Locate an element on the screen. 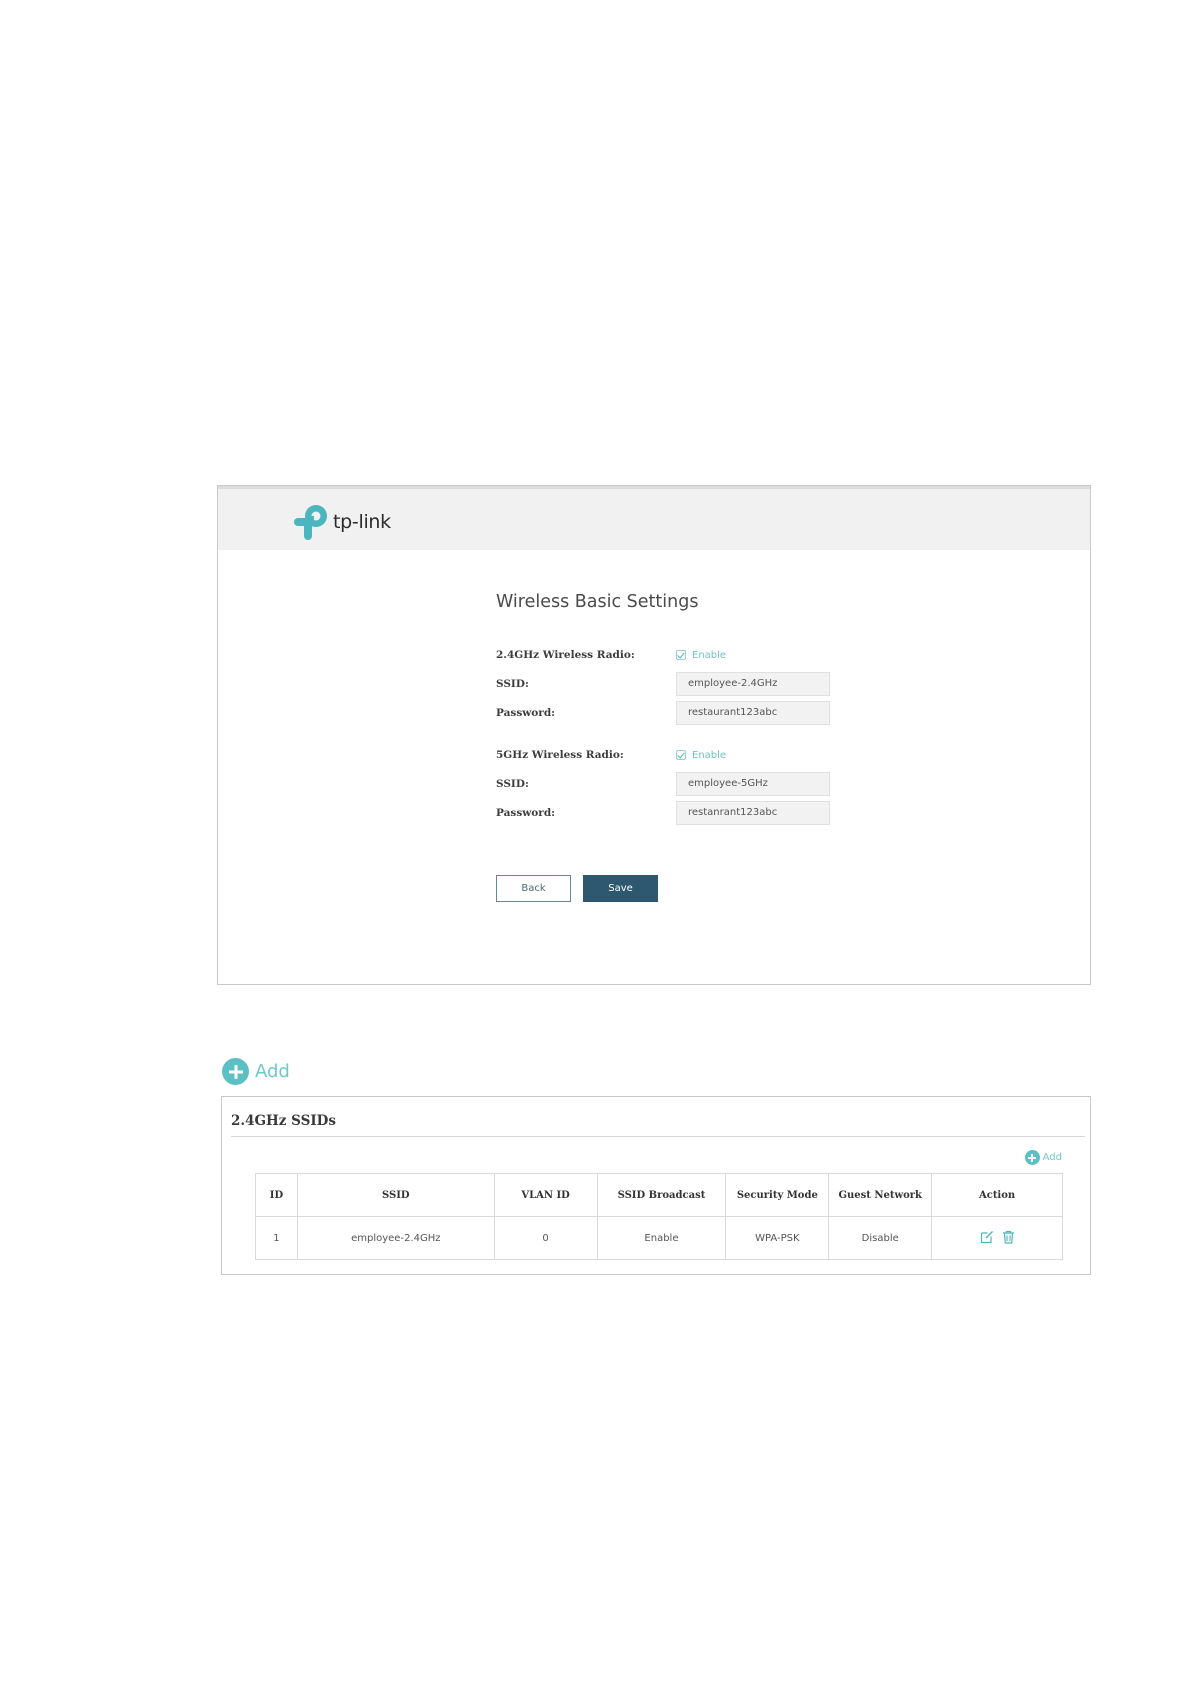  radio-24-enable-checkbox: Enable is located at coordinates (701, 655).